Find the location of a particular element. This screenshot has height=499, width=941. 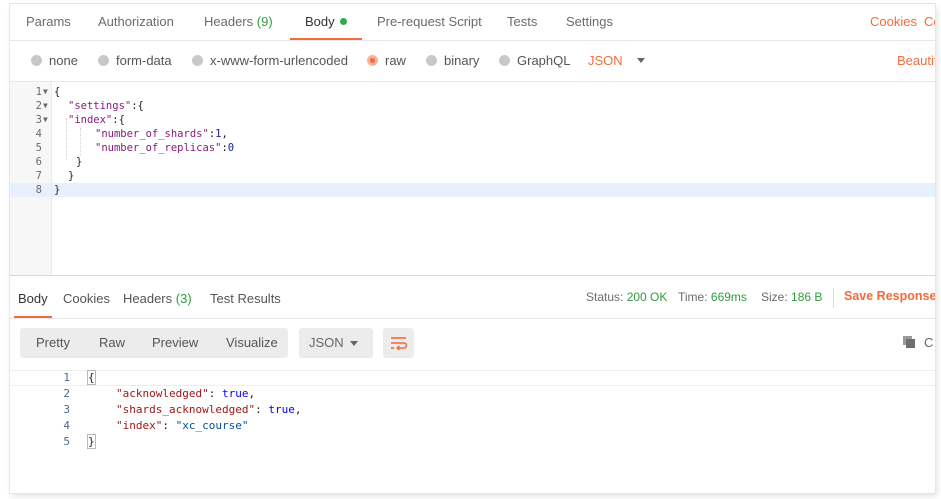

save-response-button: Save Response is located at coordinates (889, 297).